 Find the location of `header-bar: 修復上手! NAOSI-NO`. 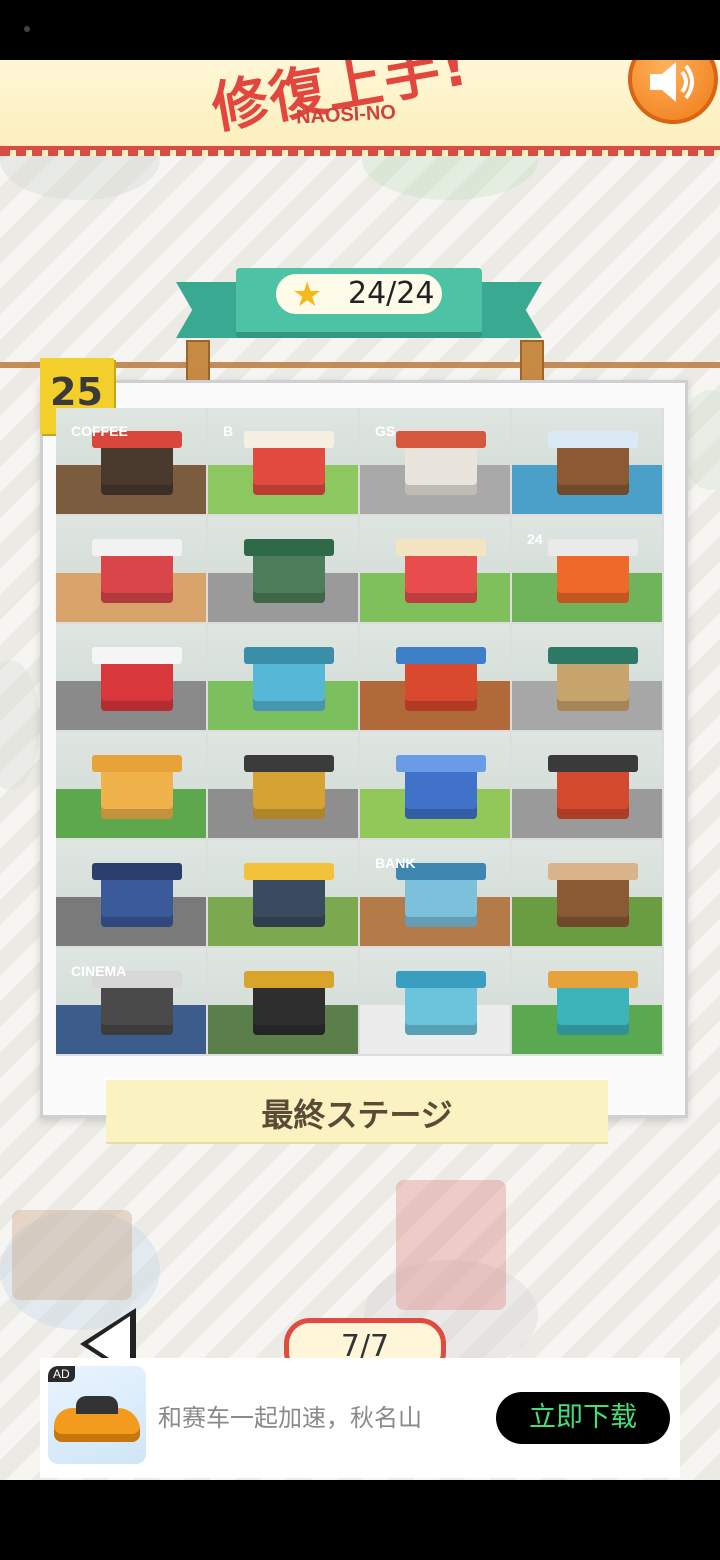

header-bar: 修復上手! NAOSI-NO is located at coordinates (360, 108).